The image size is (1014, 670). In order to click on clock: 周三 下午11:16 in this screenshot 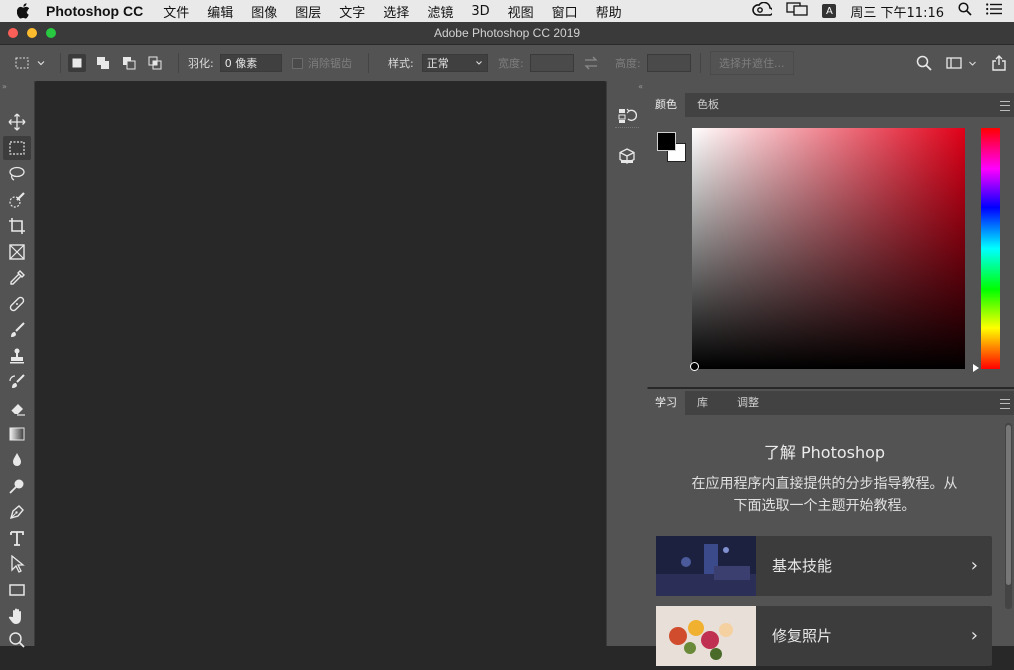, I will do `click(897, 11)`.